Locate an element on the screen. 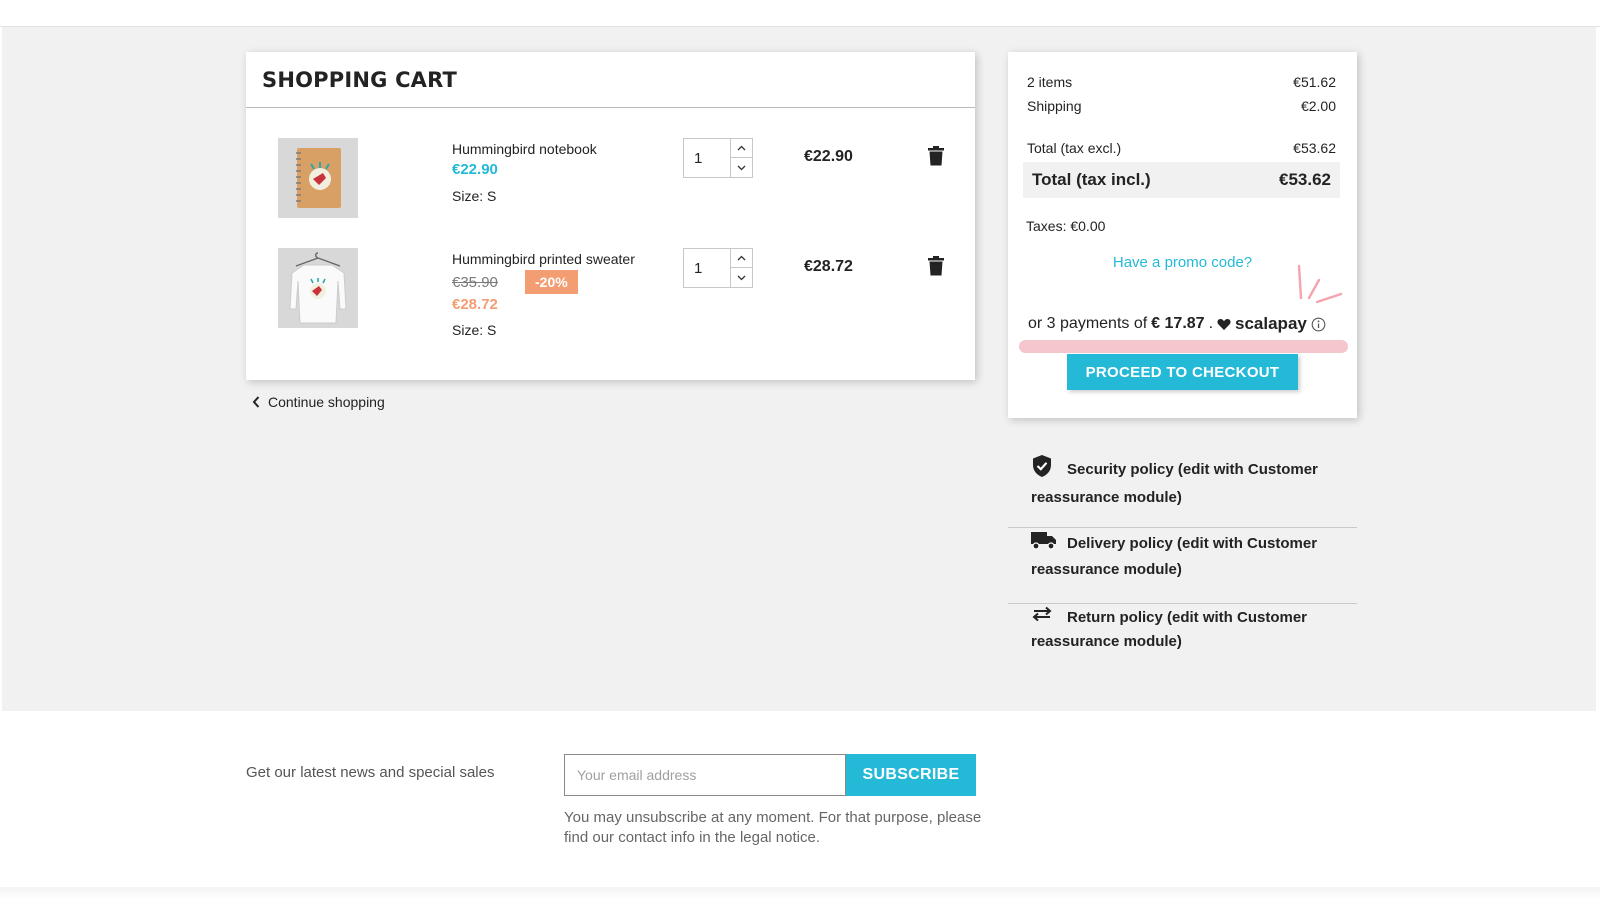 Image resolution: width=1600 pixels, height=900 pixels. total-excl-value: €53.62 is located at coordinates (1314, 148).